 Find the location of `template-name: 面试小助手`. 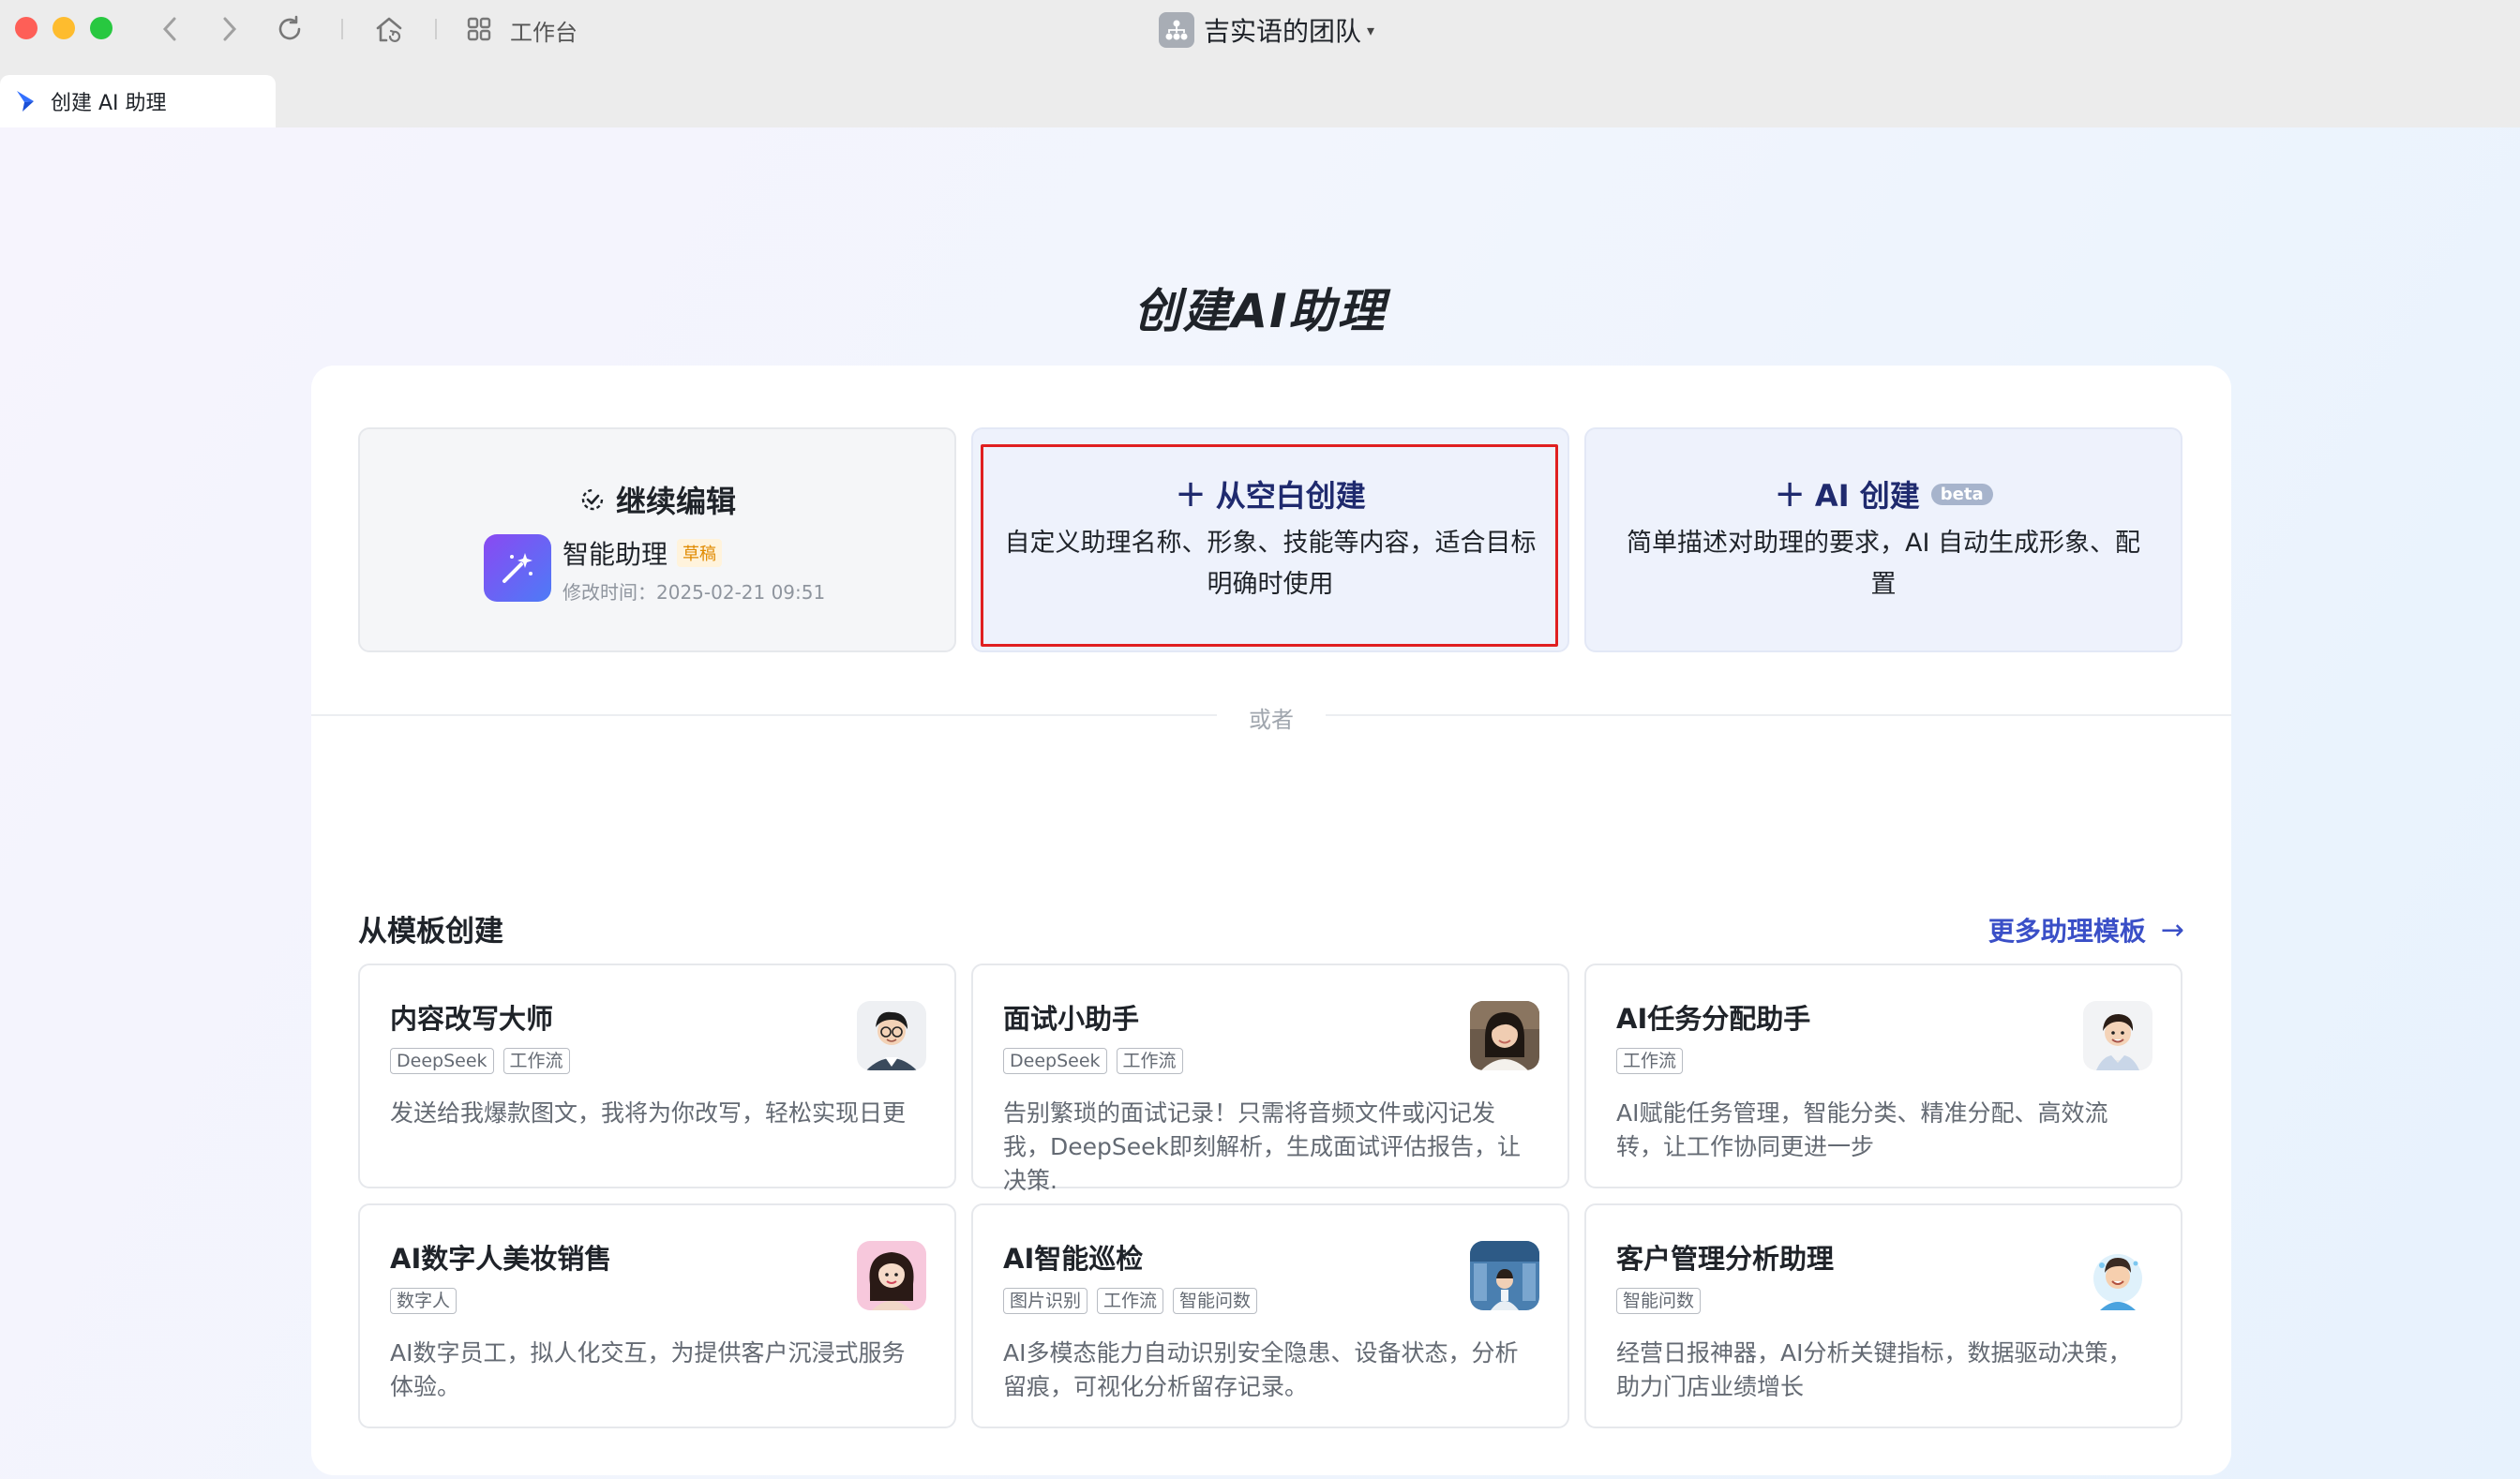

template-name: 面试小助手 is located at coordinates (1071, 1019).